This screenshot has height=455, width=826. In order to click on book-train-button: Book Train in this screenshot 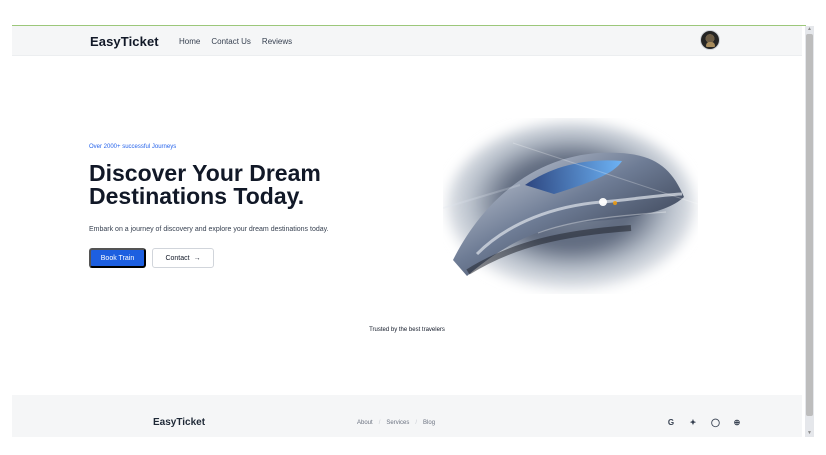, I will do `click(117, 258)`.